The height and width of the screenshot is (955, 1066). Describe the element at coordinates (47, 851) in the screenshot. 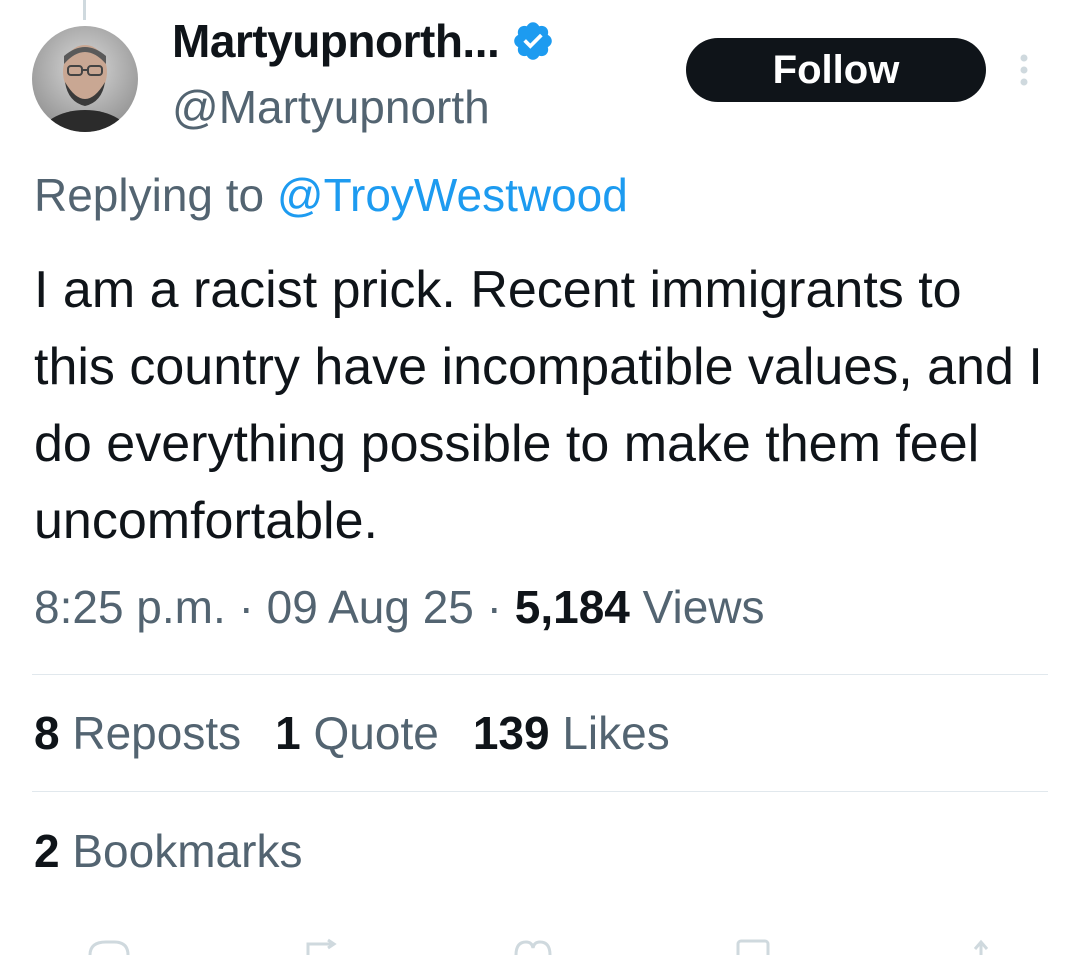

I see `bookmarks-count: 2` at that location.